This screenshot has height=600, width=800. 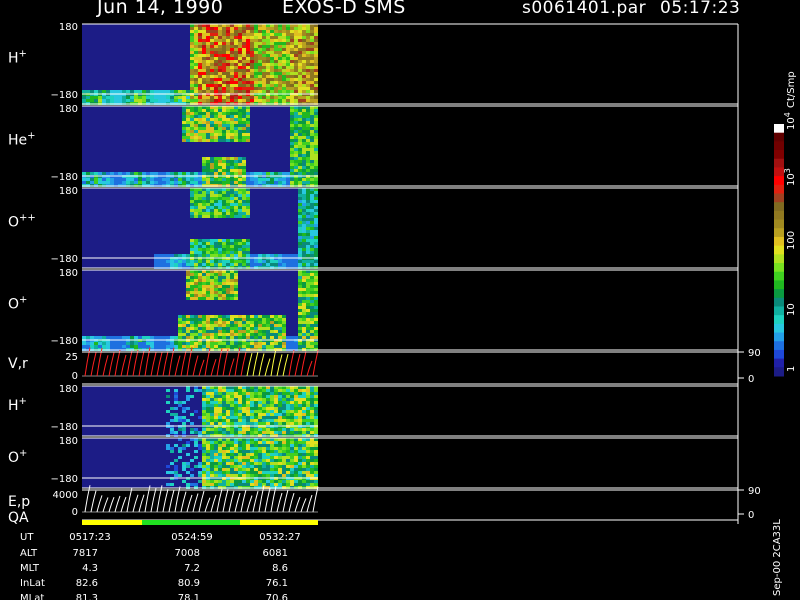 What do you see at coordinates (65, 495) in the screenshot?
I see `y-tick-top: 4000` at bounding box center [65, 495].